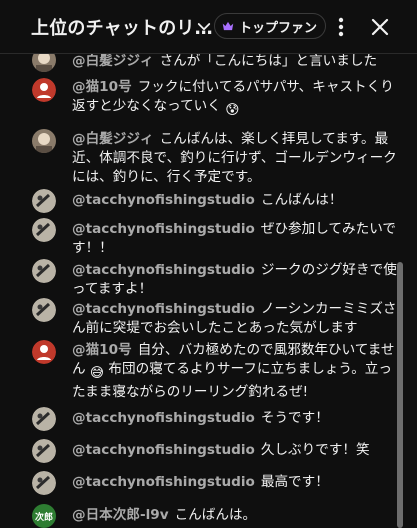 This screenshot has height=528, width=417. I want to click on message-text: さんが「こんにちは」と言いました, so click(268, 61).